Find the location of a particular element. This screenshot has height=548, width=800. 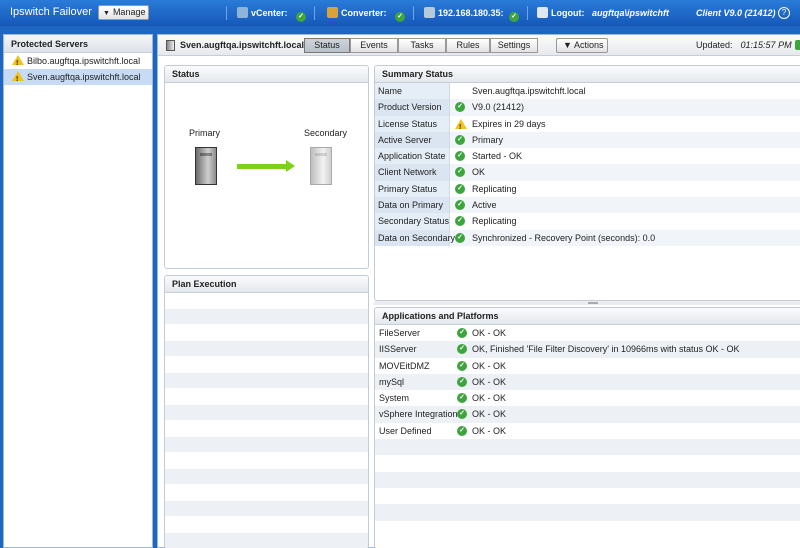

tab-events: Events is located at coordinates (374, 45).